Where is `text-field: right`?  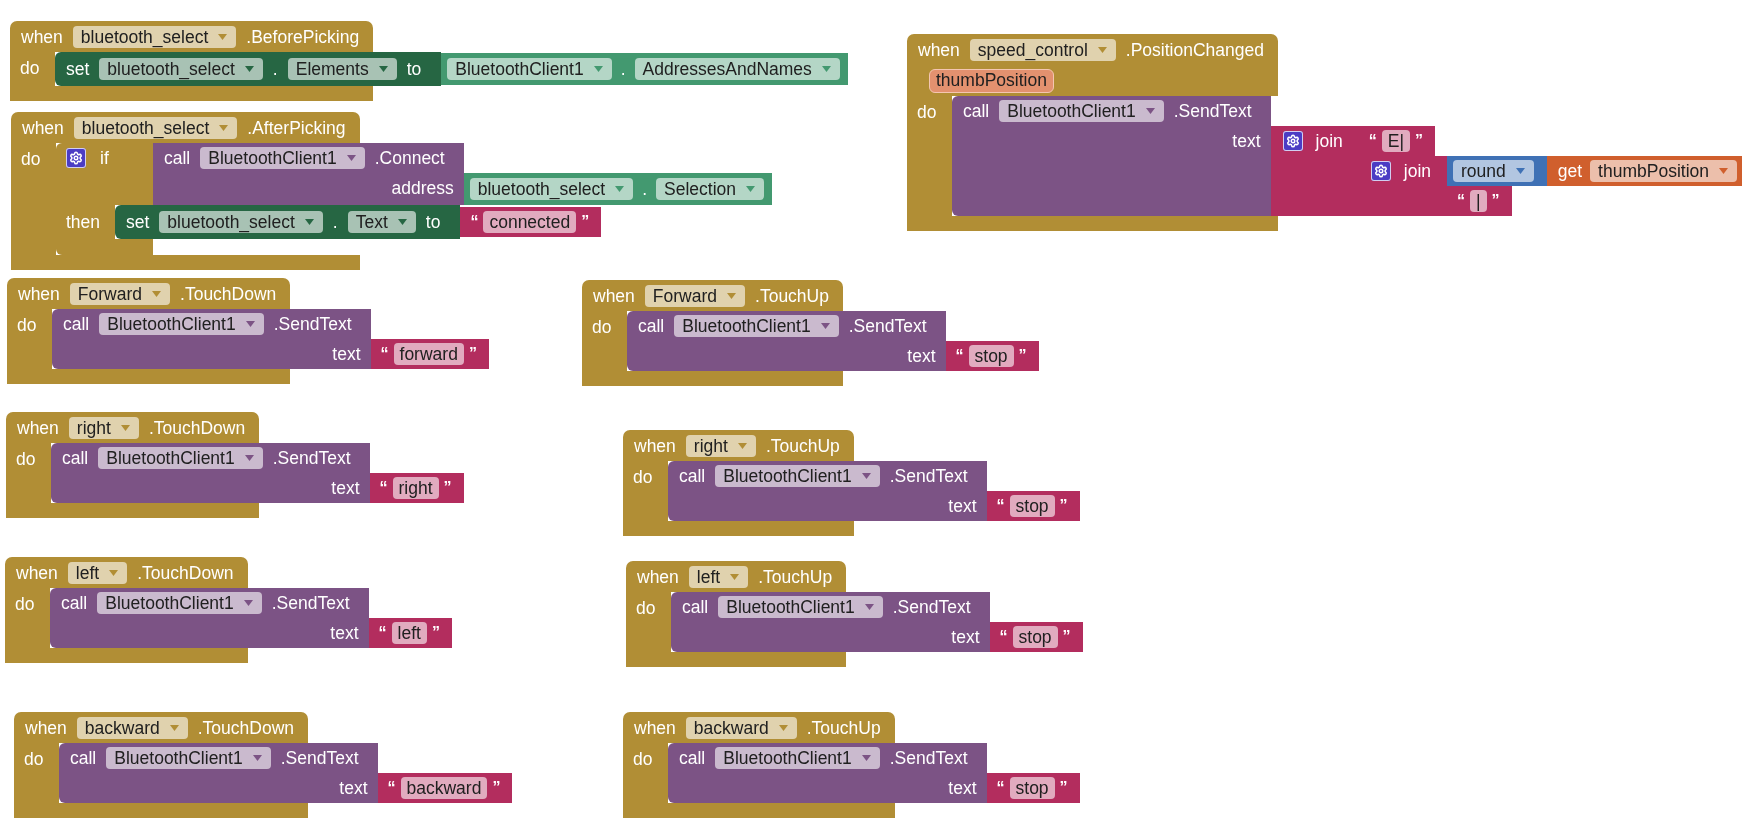
text-field: right is located at coordinates (415, 488).